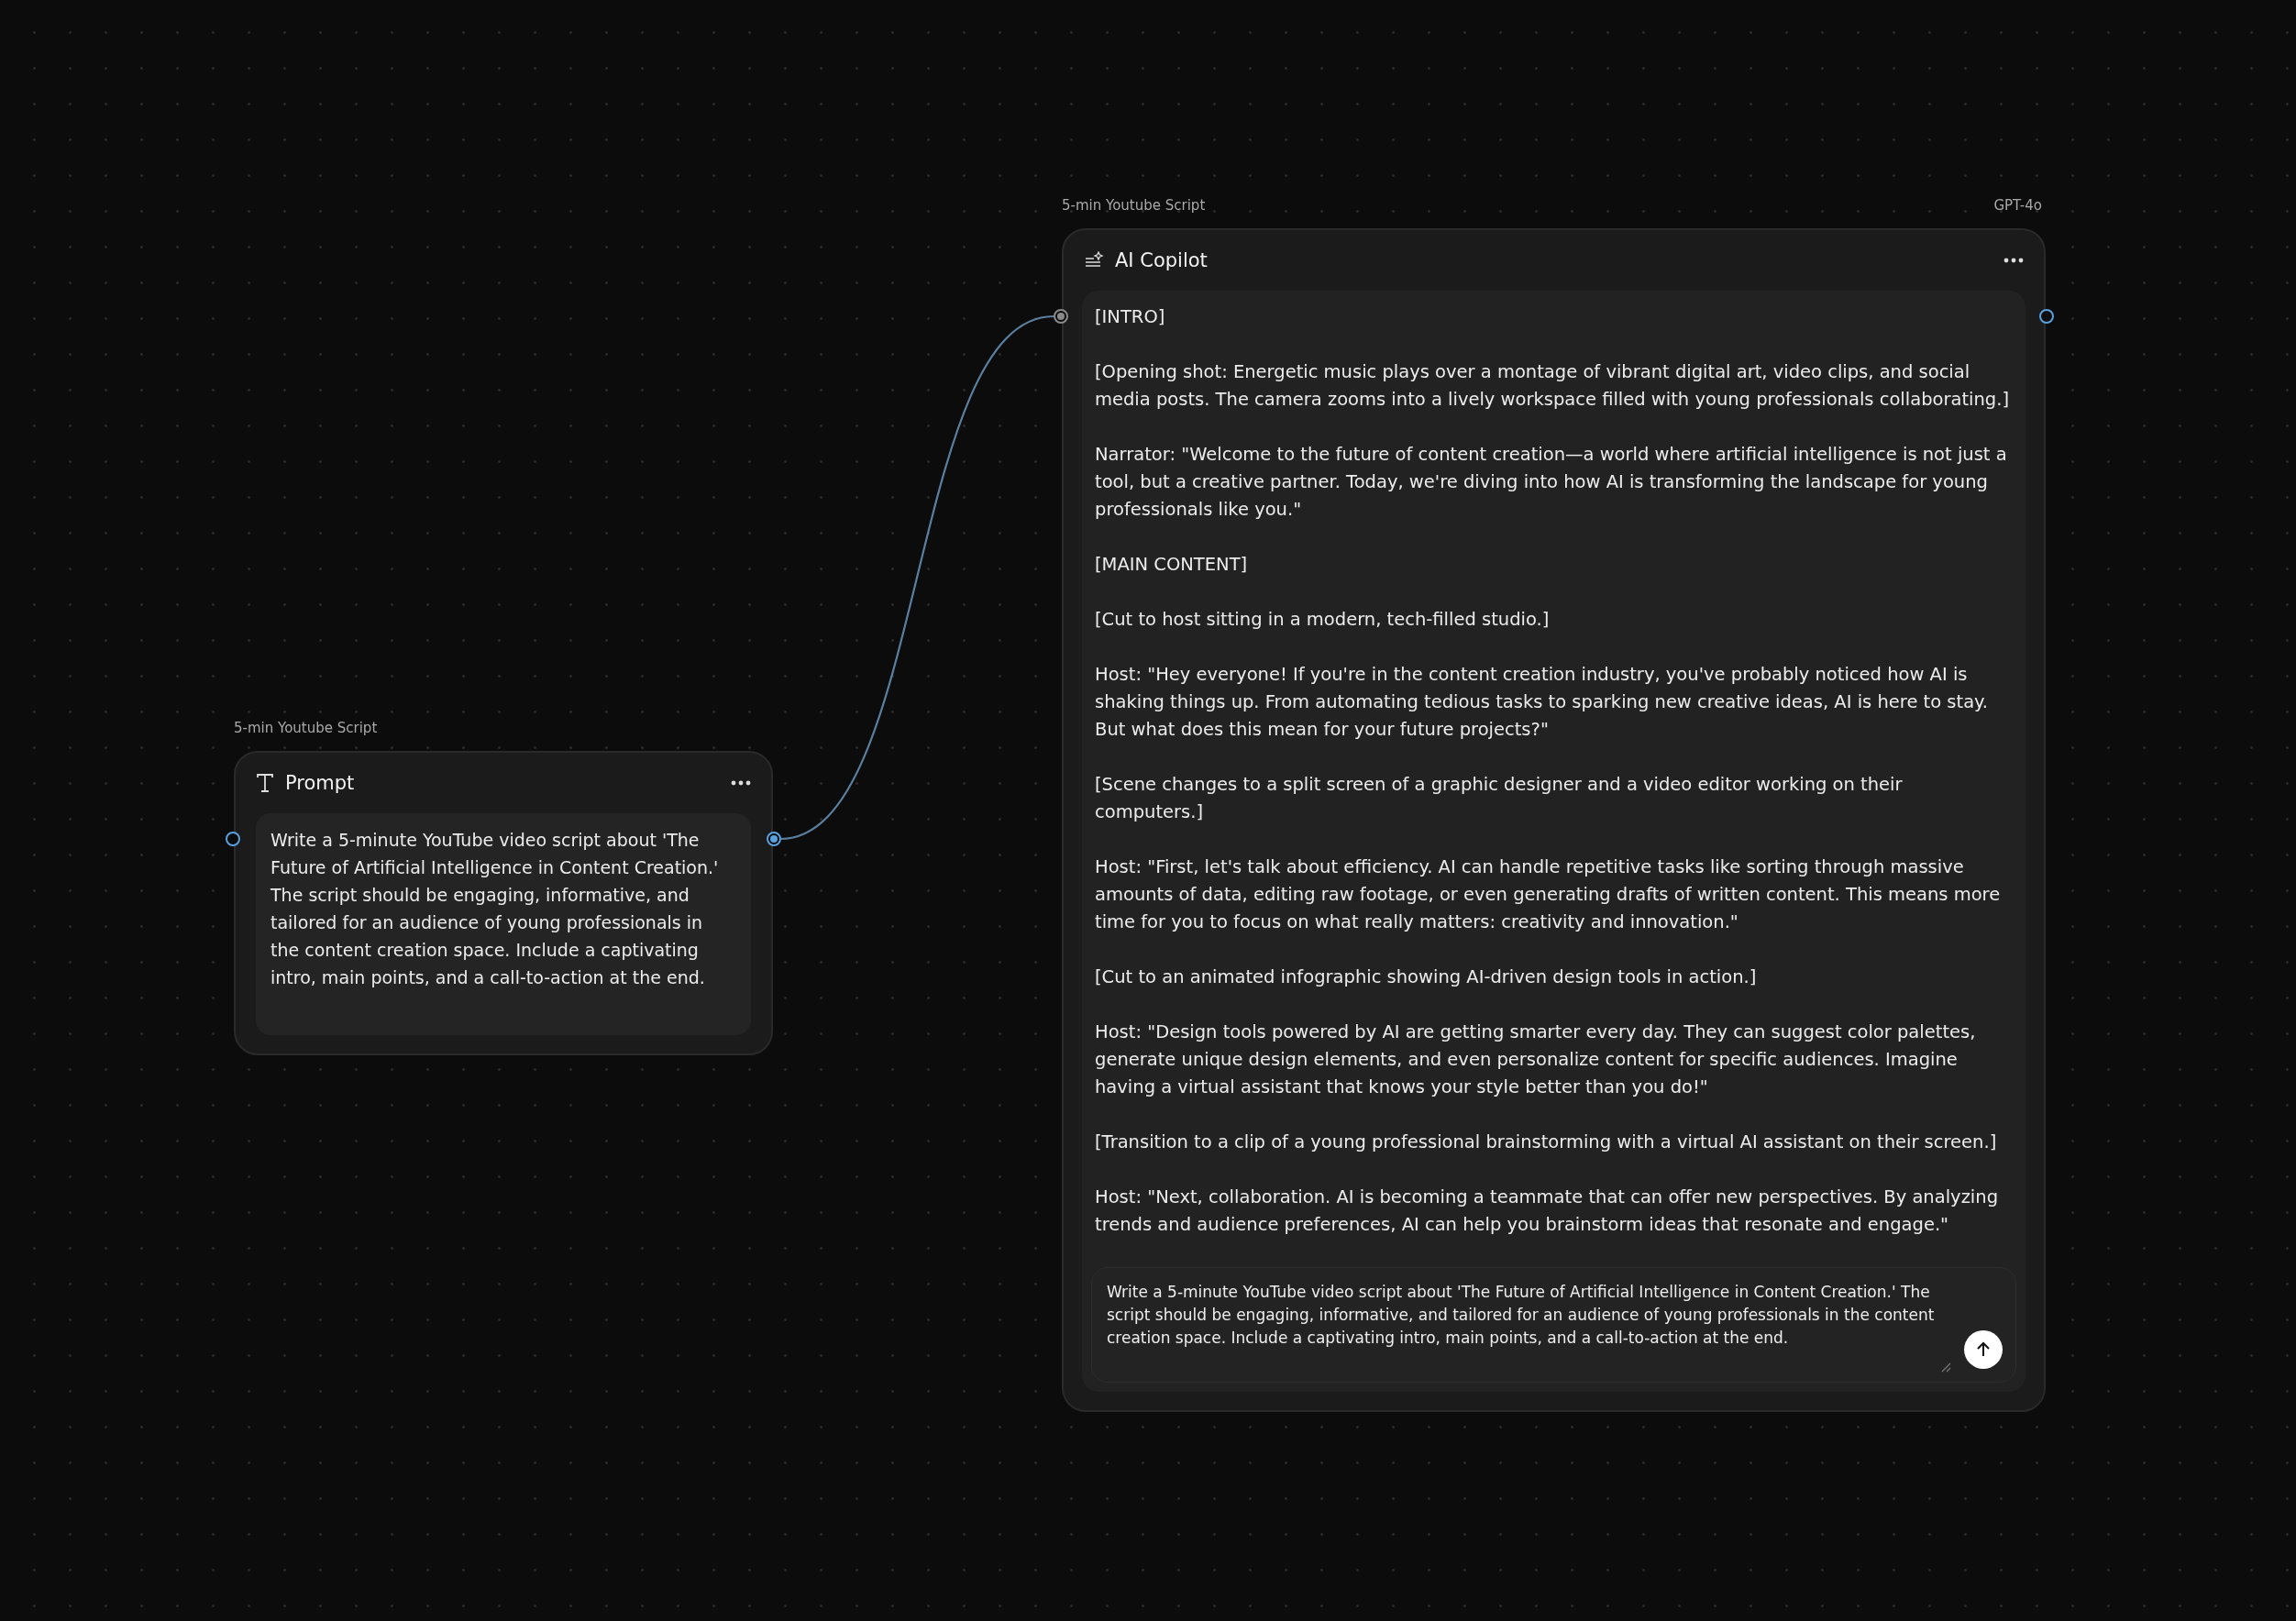 The image size is (2296, 1621). Describe the element at coordinates (1551, 482) in the screenshot. I see `output-paragraph: Narrator: "Welcome to the future of content creation—a world where artificial intelligence is not just a tool, but a creative partner. Today, we're diving into how AI is transforming the landscape for young professionals like you."` at that location.